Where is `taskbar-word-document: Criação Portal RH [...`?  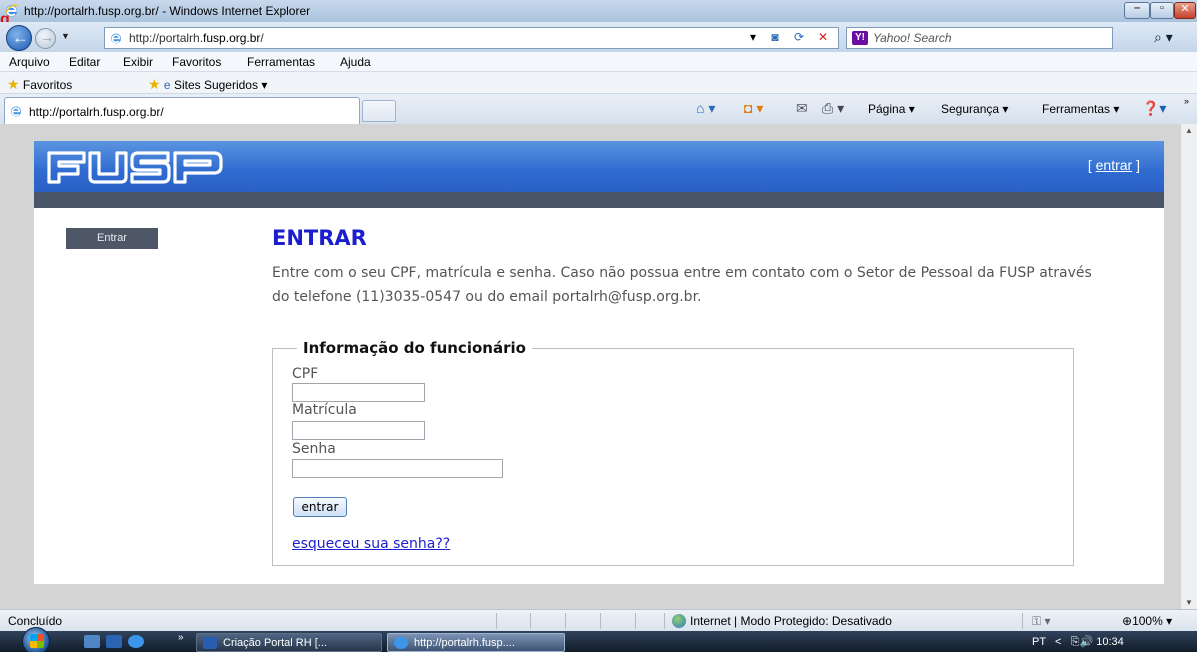
taskbar-word-document: Criação Portal RH [... is located at coordinates (289, 642).